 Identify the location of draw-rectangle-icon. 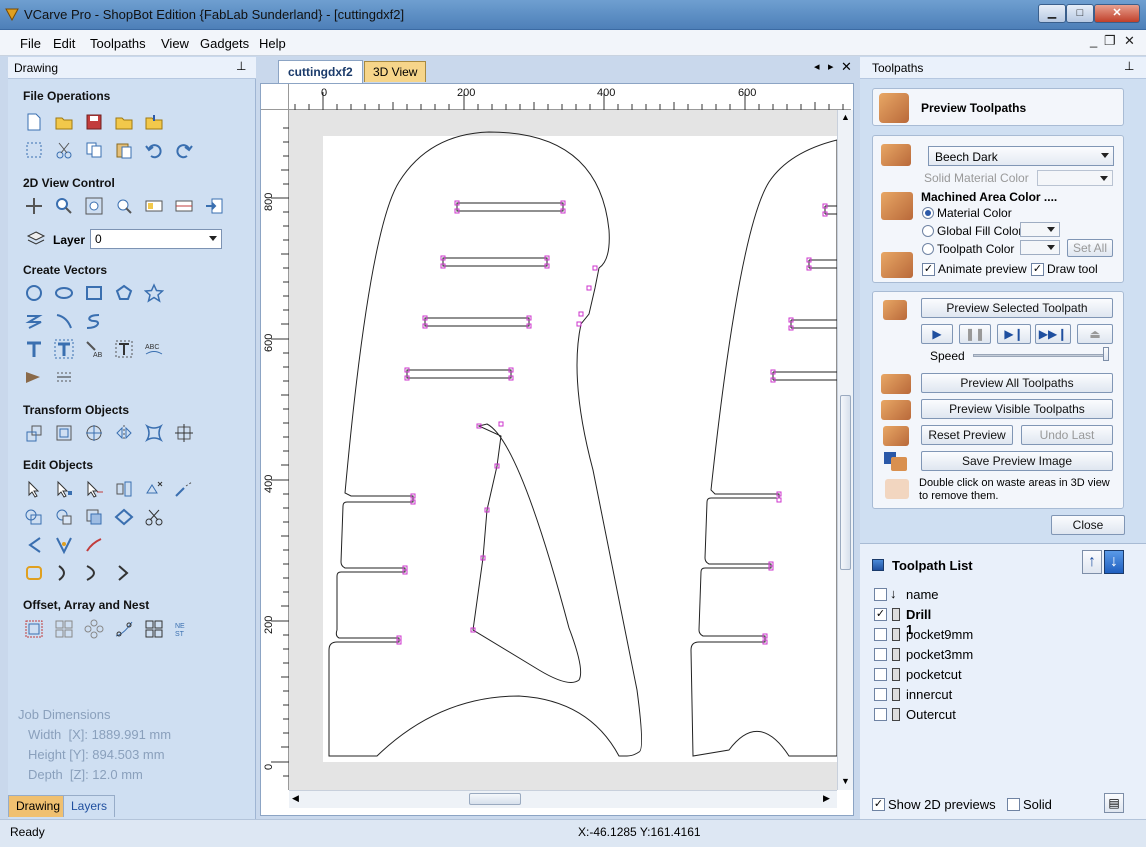
(94, 293).